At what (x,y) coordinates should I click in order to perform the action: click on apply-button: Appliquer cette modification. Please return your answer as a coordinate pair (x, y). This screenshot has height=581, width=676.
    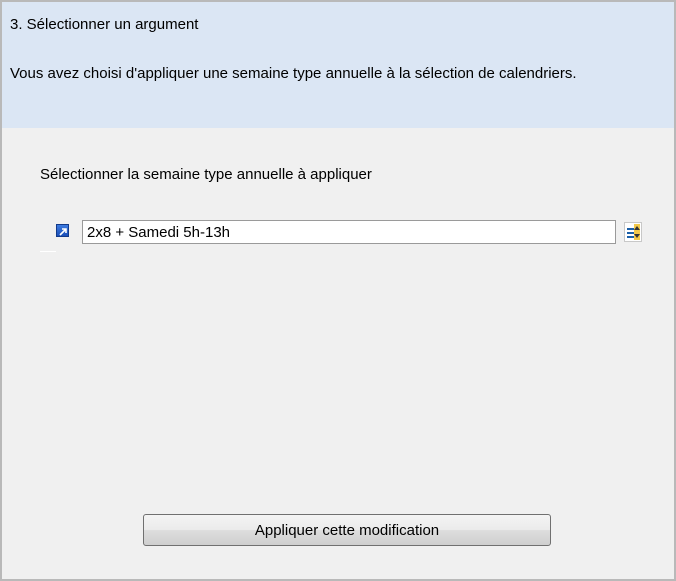
    Looking at the image, I should click on (347, 530).